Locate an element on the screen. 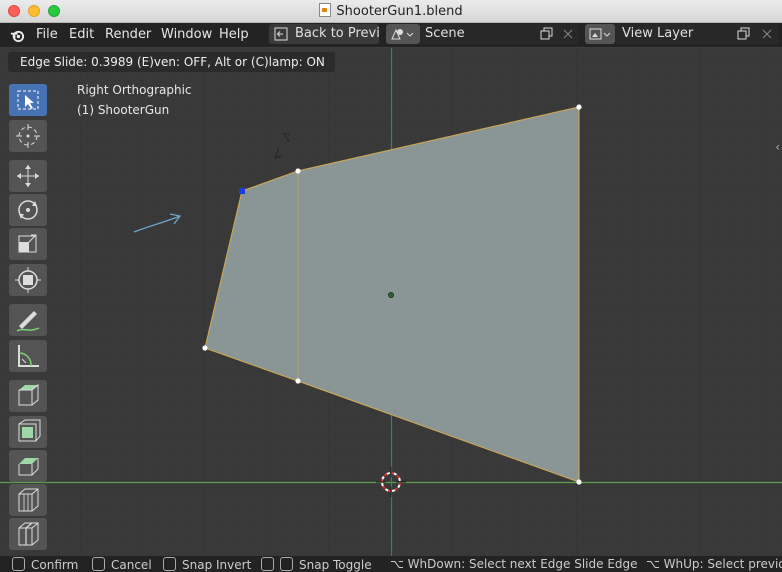 Image resolution: width=782 pixels, height=572 pixels. add-cube-tool is located at coordinates (28, 396).